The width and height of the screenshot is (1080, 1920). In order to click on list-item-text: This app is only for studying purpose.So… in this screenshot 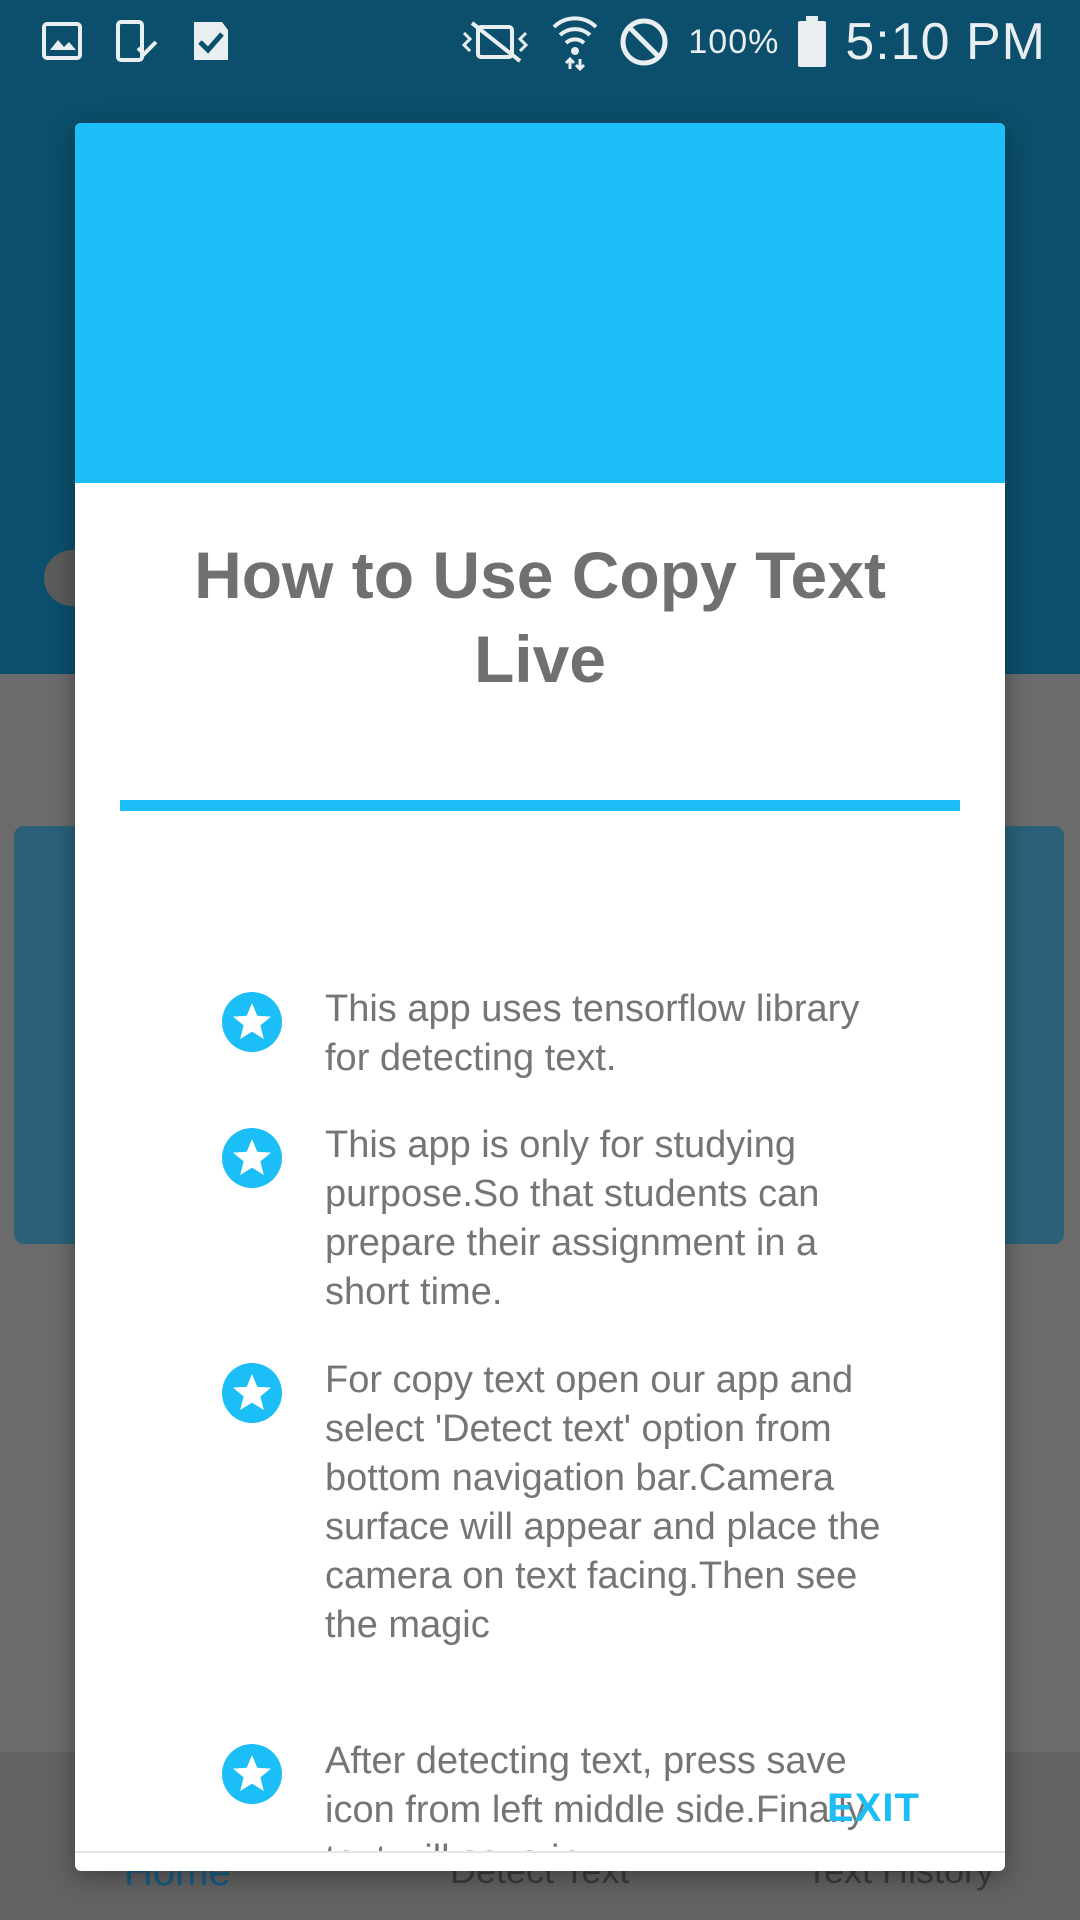, I will do `click(572, 1218)`.